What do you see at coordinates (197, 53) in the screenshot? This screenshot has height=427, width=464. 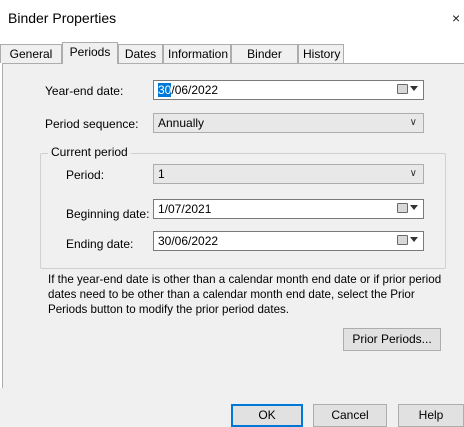 I see `tab-information: Information` at bounding box center [197, 53].